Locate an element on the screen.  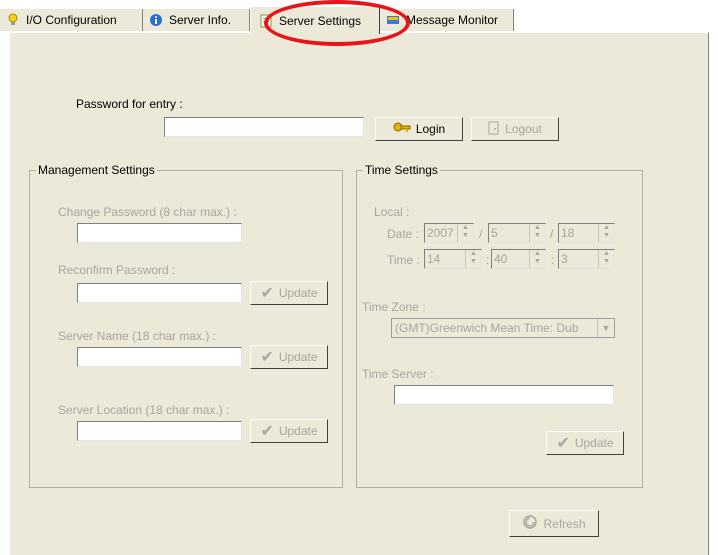
tab-server-settings: Server Settings is located at coordinates (315, 20).